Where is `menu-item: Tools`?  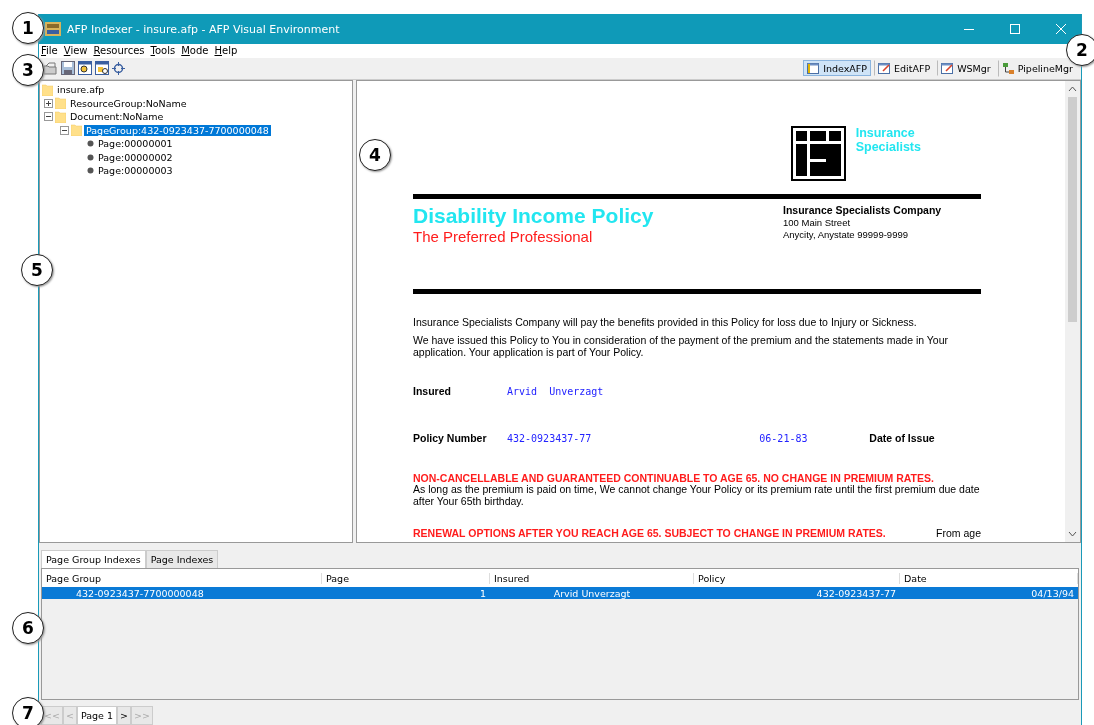
menu-item: Tools is located at coordinates (163, 51).